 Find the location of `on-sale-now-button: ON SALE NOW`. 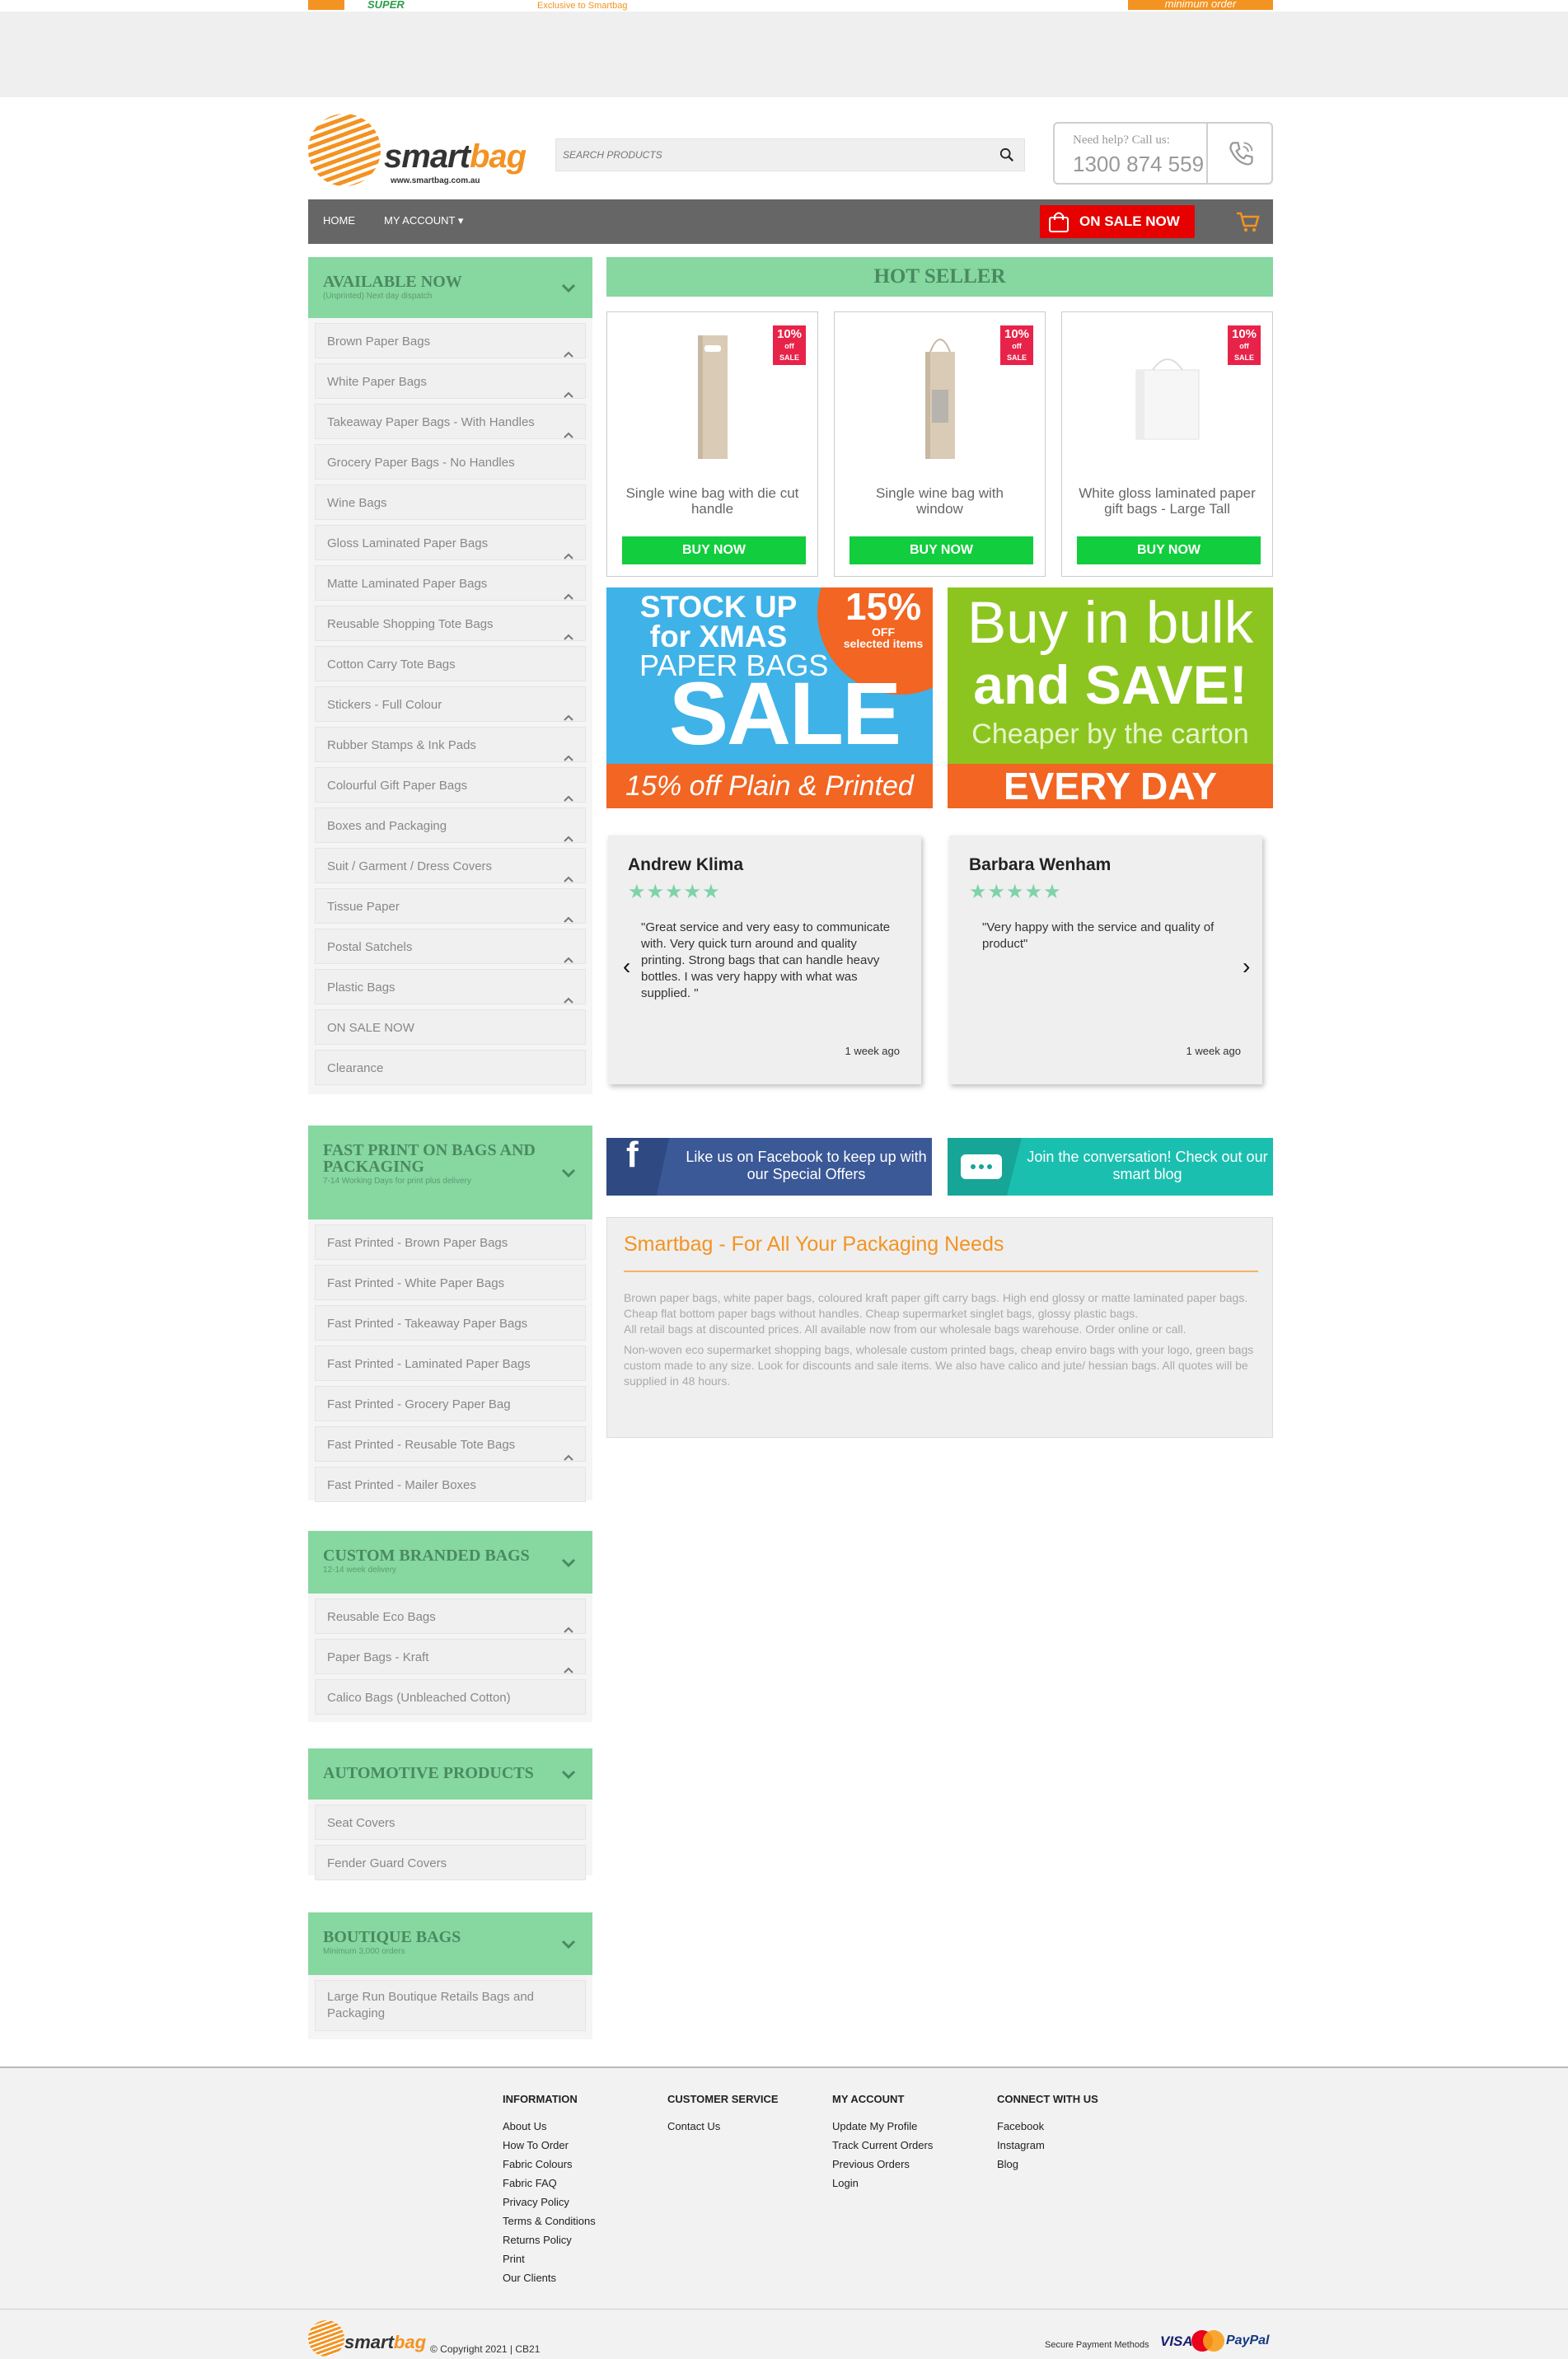

on-sale-now-button: ON SALE NOW is located at coordinates (1117, 221).